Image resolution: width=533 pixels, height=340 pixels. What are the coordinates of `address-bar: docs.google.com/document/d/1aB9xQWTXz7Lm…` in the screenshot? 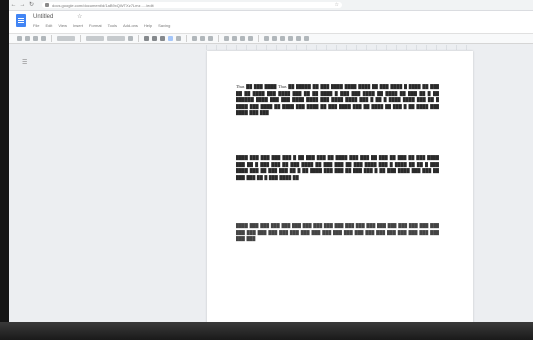 It's located at (192, 5).